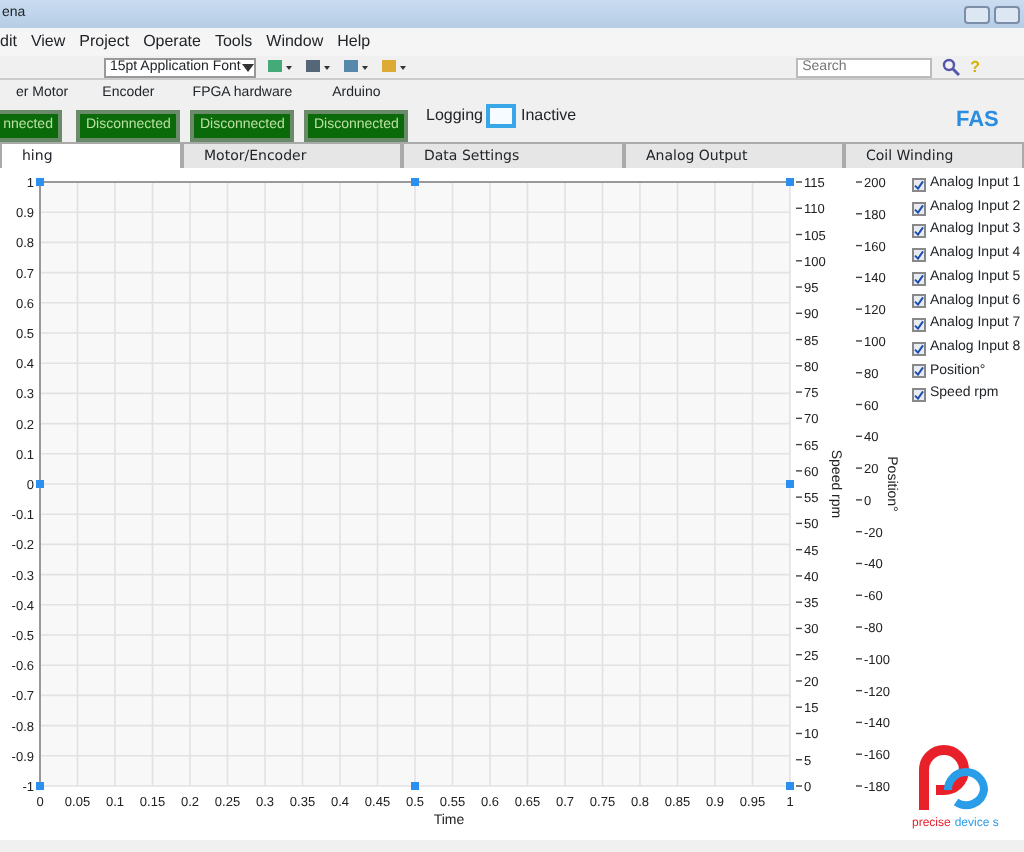 This screenshot has height=852, width=1024. What do you see at coordinates (248, 67) in the screenshot?
I see `caret-icon` at bounding box center [248, 67].